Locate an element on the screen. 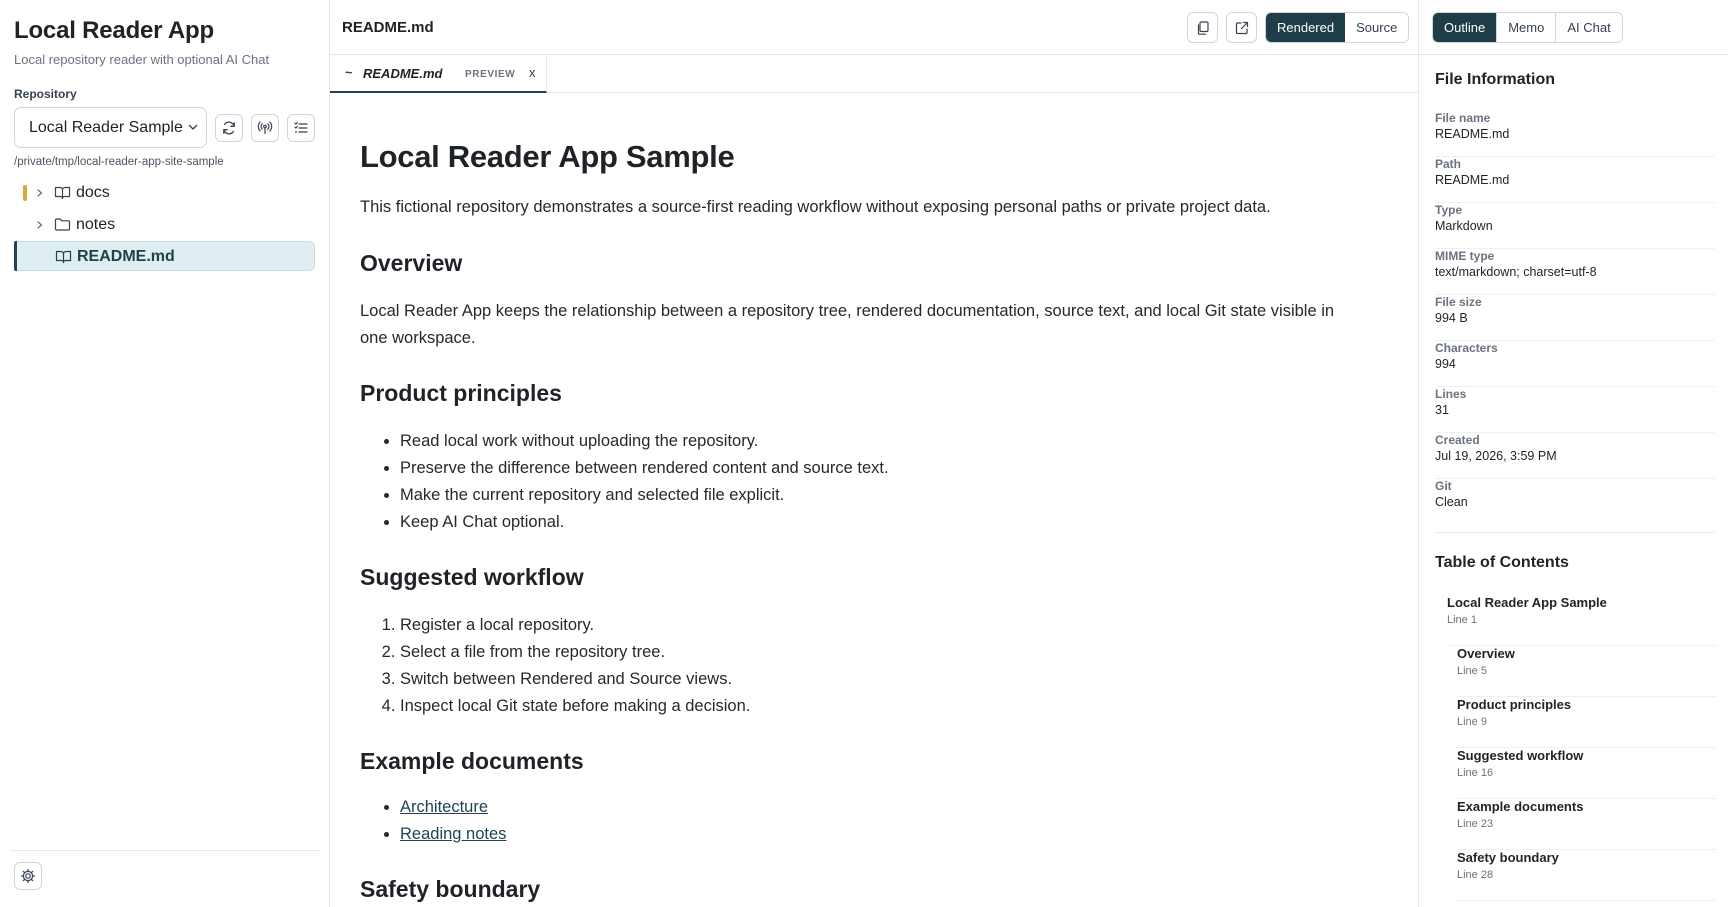 The width and height of the screenshot is (1728, 907). repository-select-value: Local Reader Sample is located at coordinates (106, 127).